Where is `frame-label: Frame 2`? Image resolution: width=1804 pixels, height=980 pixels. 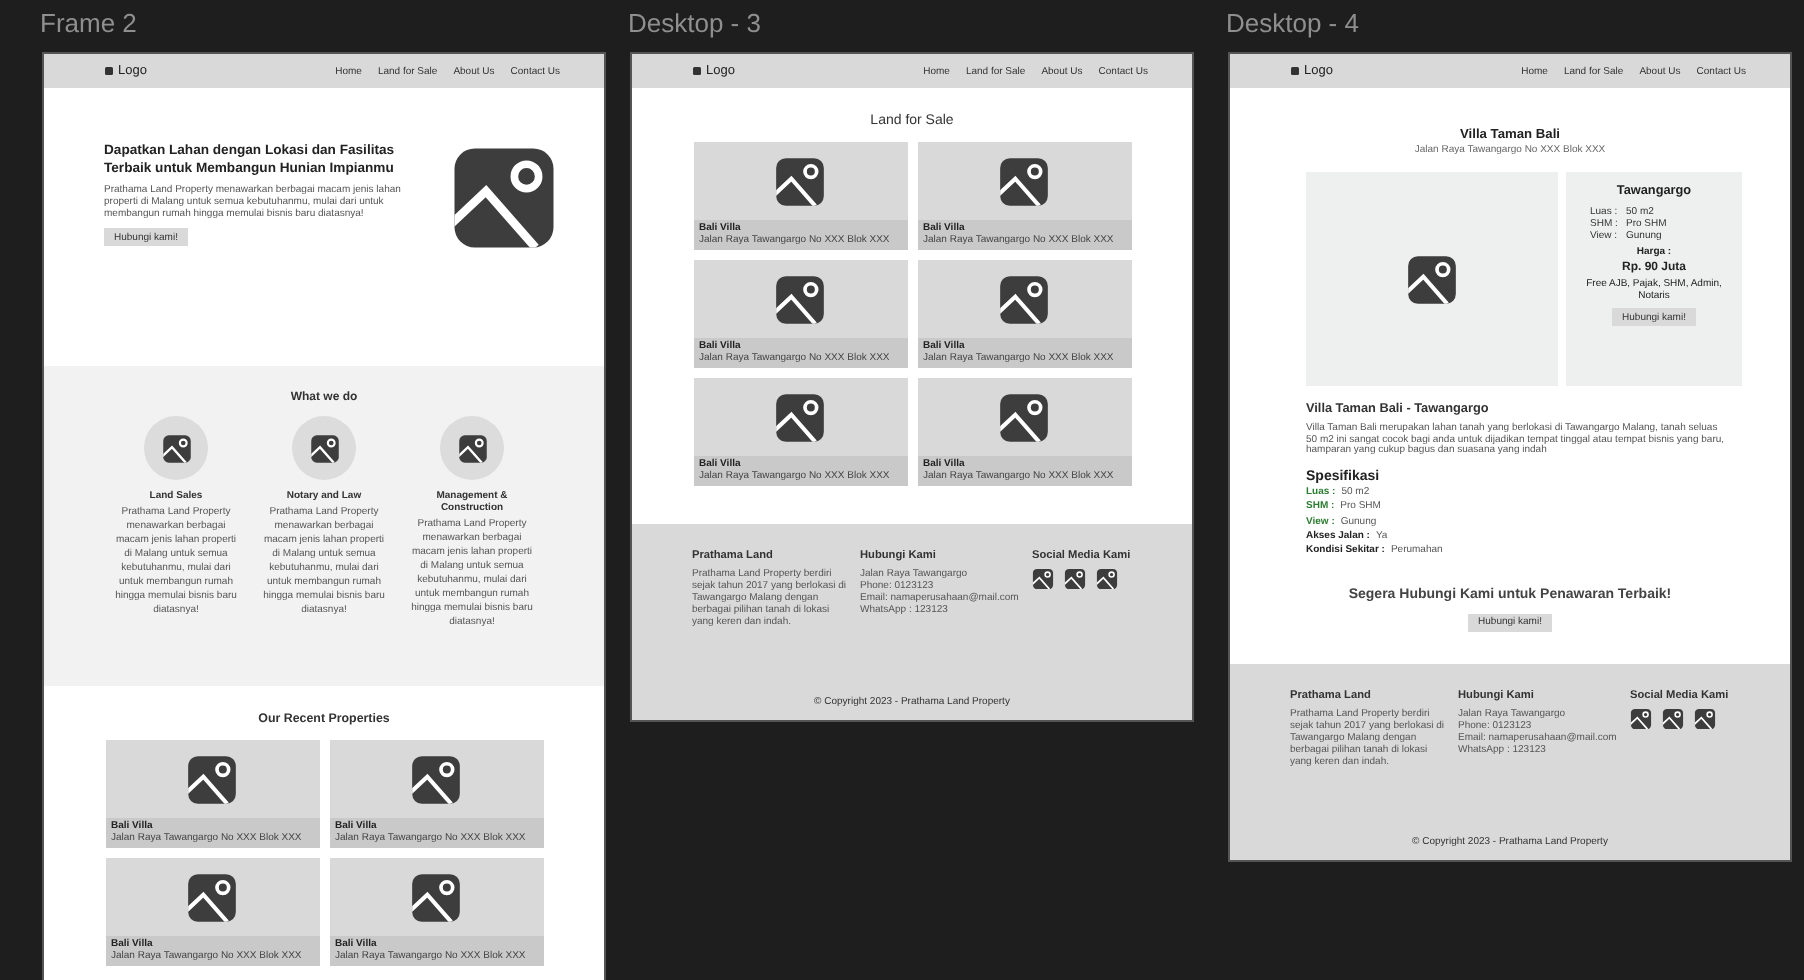
frame-label: Frame 2 is located at coordinates (89, 24).